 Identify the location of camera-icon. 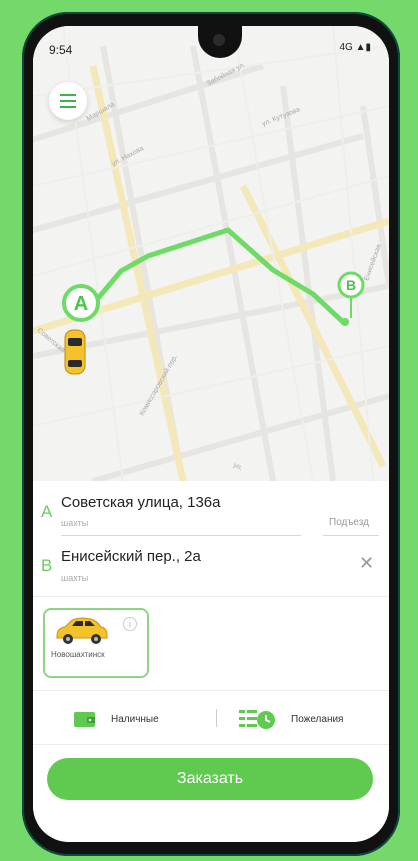
(219, 40).